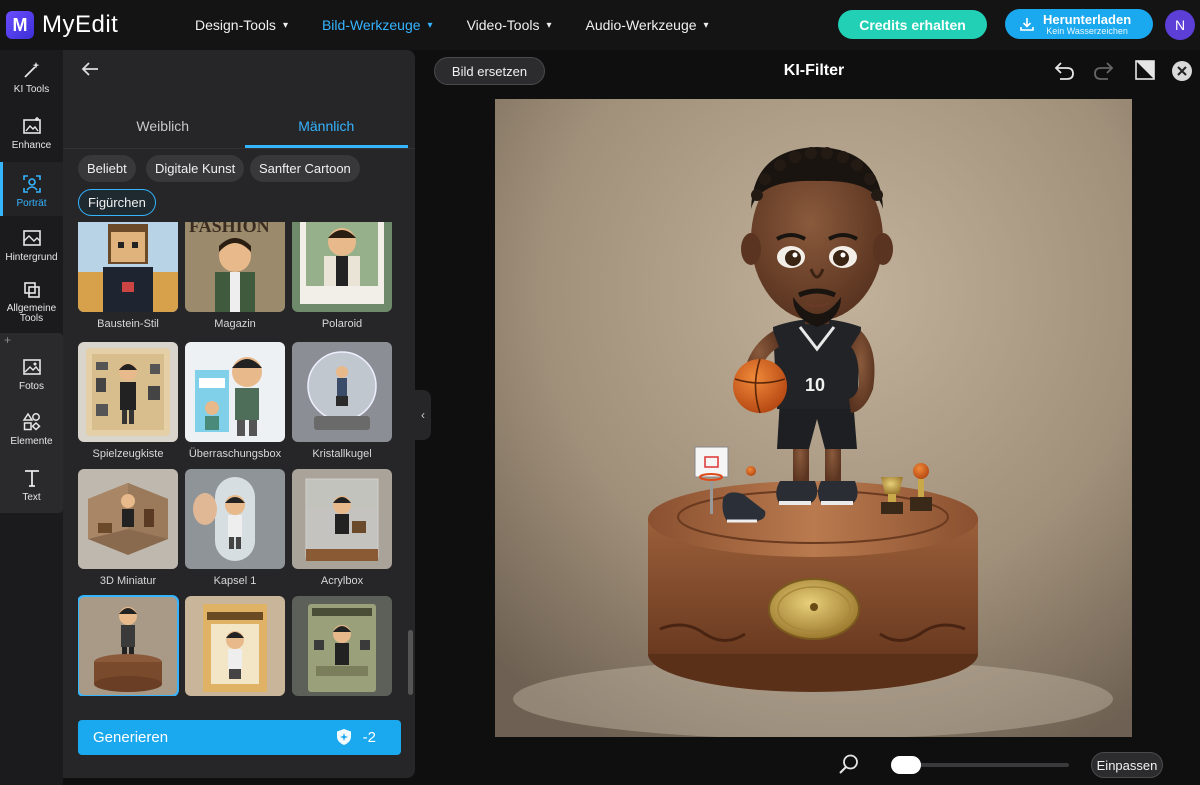 The height and width of the screenshot is (785, 1200). What do you see at coordinates (342, 581) in the screenshot?
I see `style-label: Acrylbox` at bounding box center [342, 581].